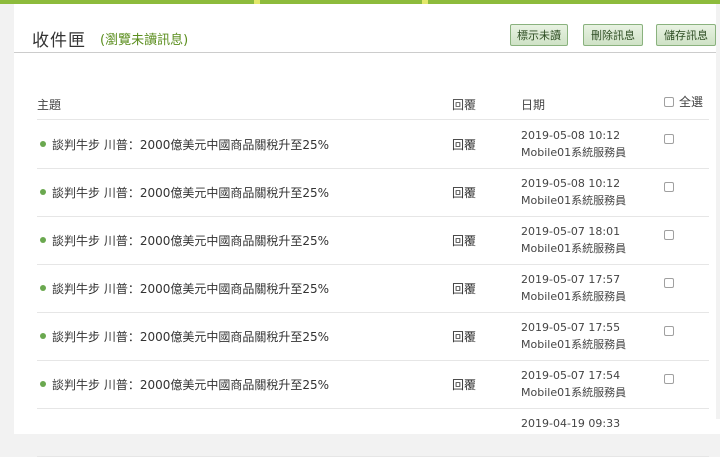 This screenshot has width=720, height=457. I want to click on page-edge, so click(718, 211).